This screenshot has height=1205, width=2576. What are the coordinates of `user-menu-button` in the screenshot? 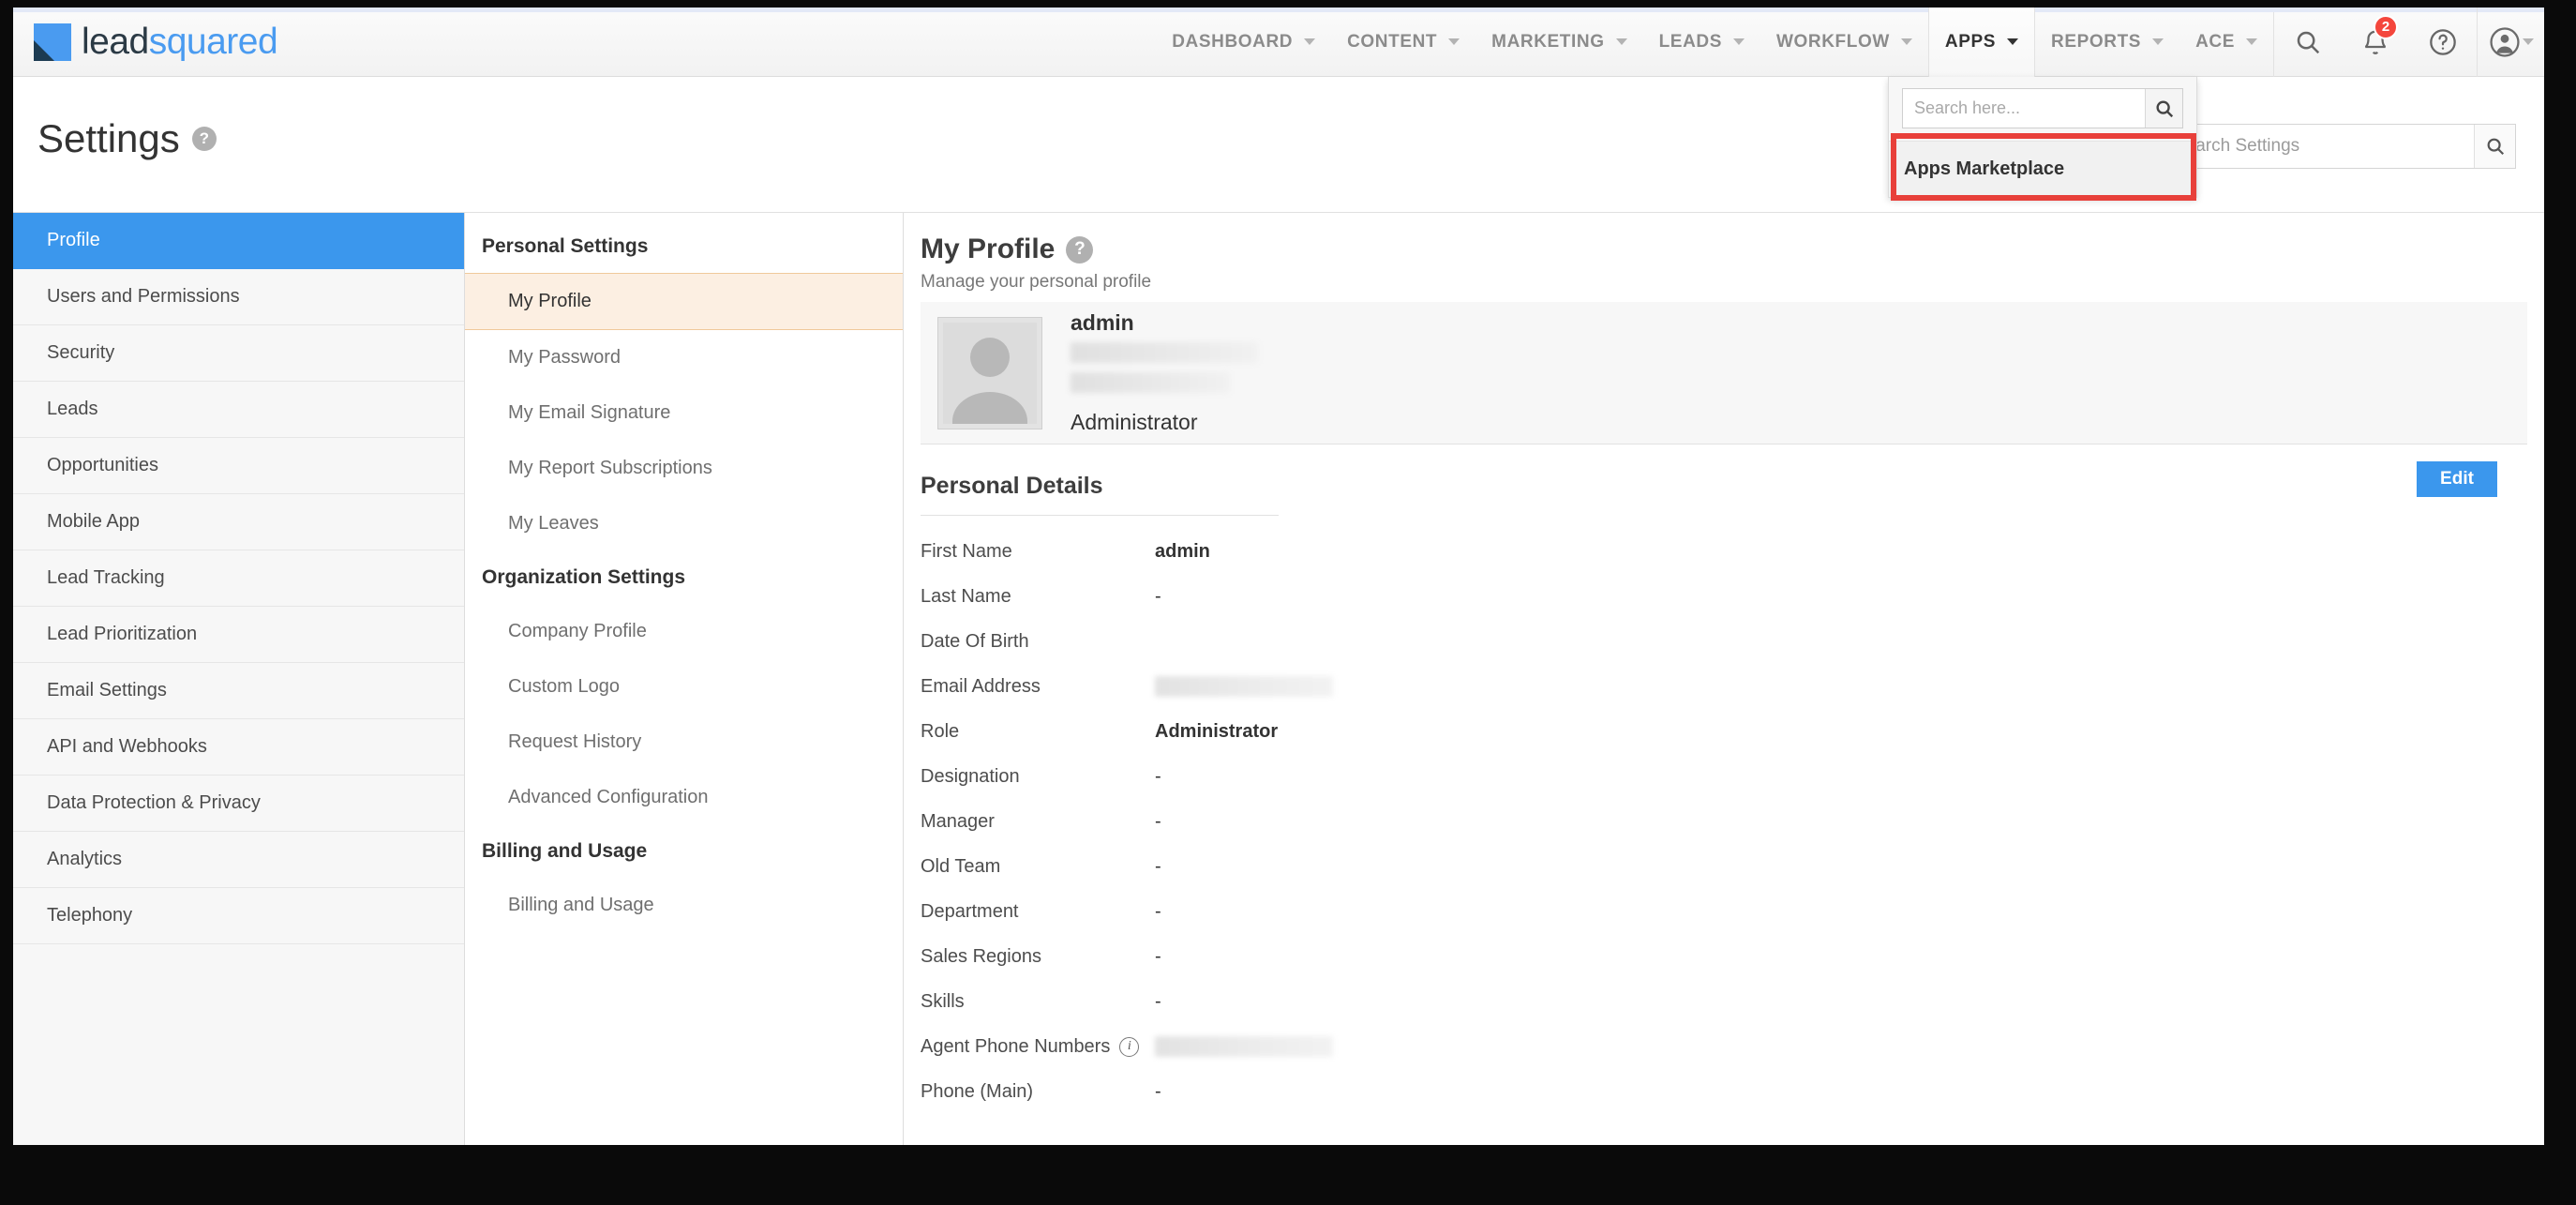 It's located at (2511, 42).